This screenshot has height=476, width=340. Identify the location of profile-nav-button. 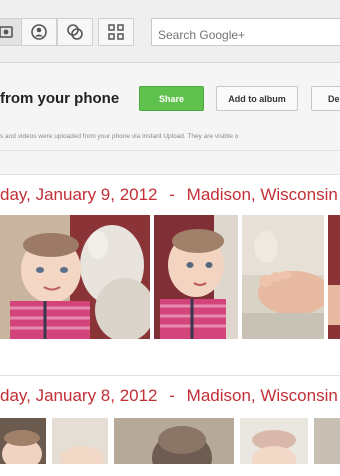
(39, 32).